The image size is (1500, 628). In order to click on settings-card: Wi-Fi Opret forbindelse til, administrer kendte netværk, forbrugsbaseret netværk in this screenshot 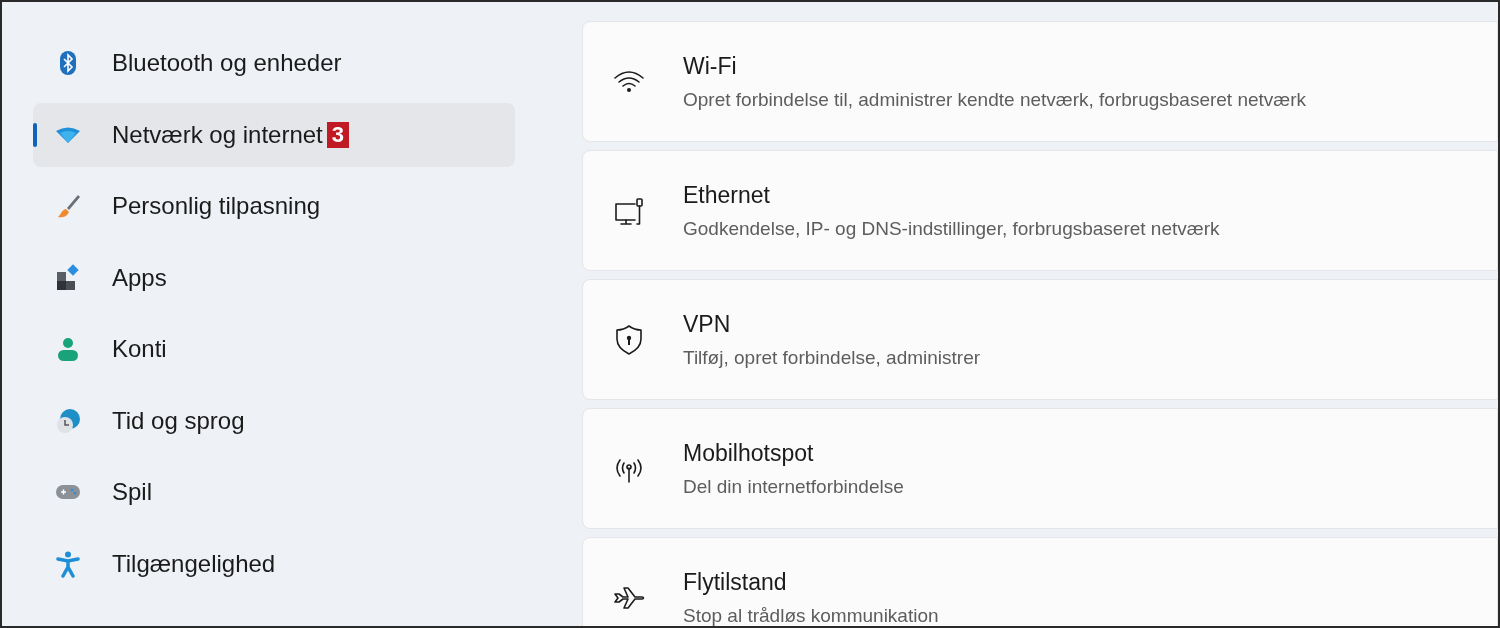, I will do `click(1040, 81)`.